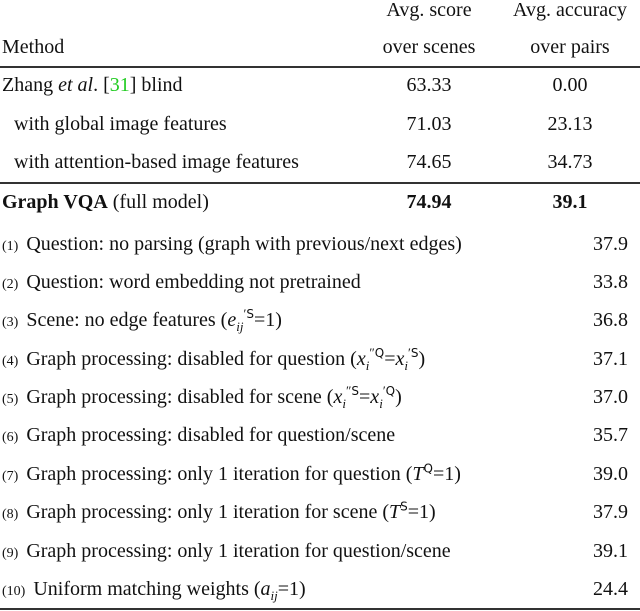 The height and width of the screenshot is (611, 640). Describe the element at coordinates (429, 47) in the screenshot. I see `col-score-header-2: over scenes` at that location.